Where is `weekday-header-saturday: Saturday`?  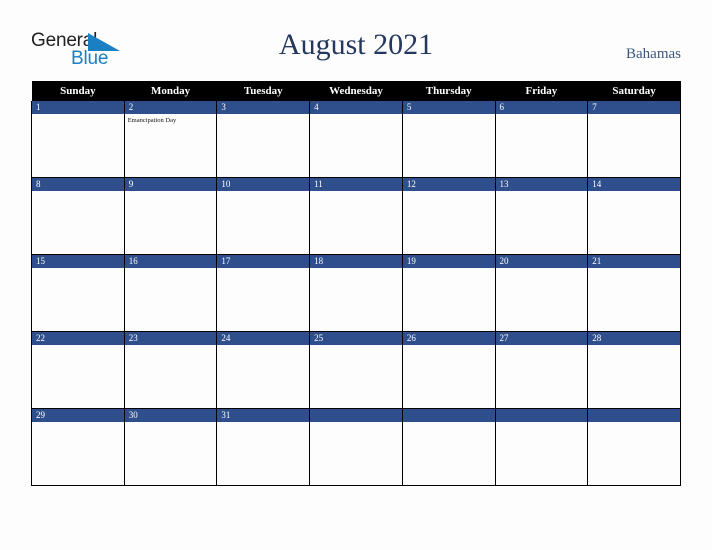
weekday-header-saturday: Saturday is located at coordinates (634, 91).